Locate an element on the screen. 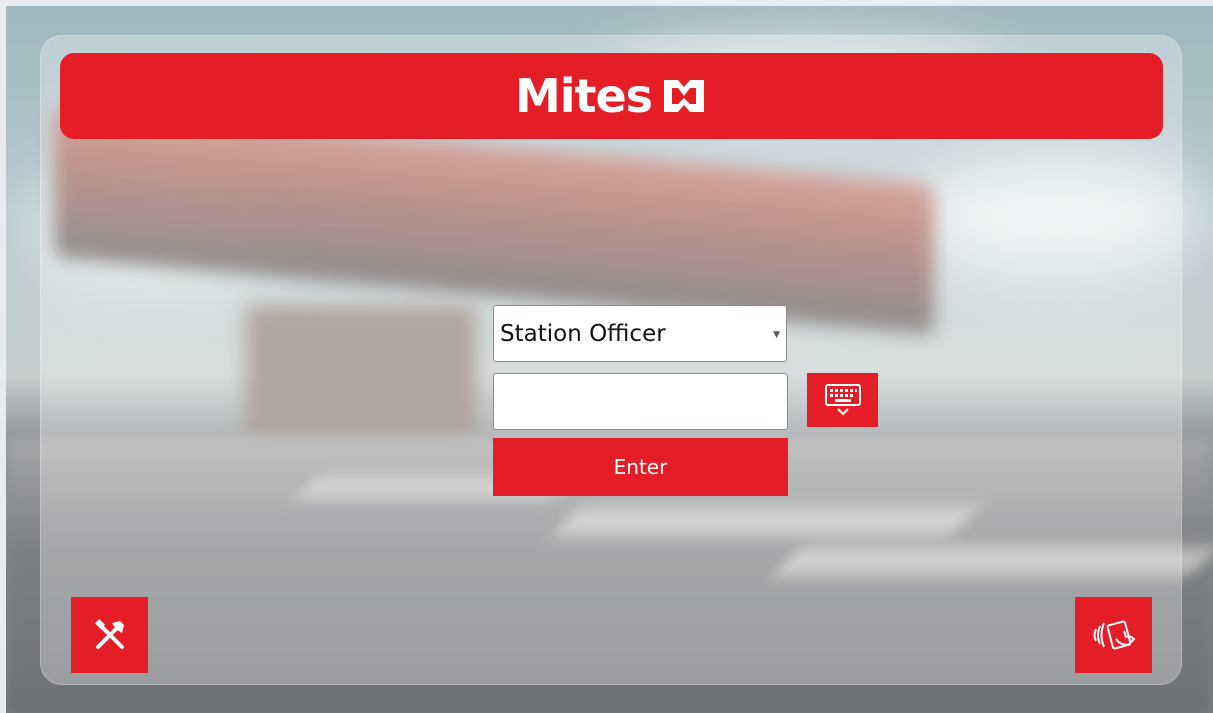  brand-logo: Mites is located at coordinates (611, 96).